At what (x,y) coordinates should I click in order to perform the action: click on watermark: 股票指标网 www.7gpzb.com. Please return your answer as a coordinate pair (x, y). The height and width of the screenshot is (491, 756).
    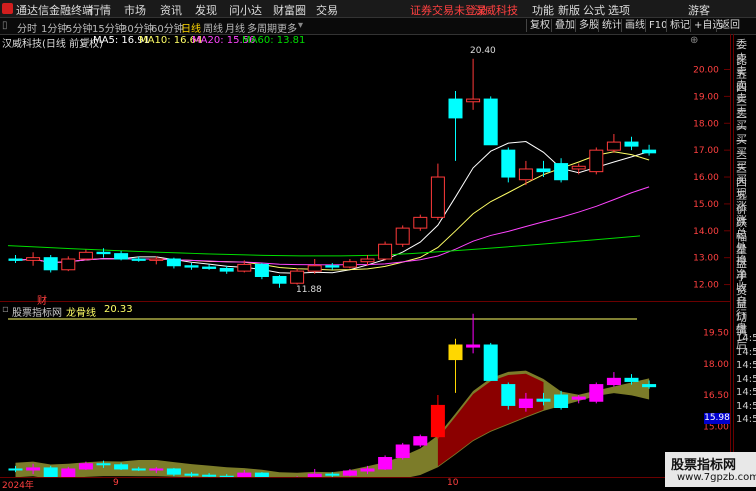
    Looking at the image, I should click on (710, 469).